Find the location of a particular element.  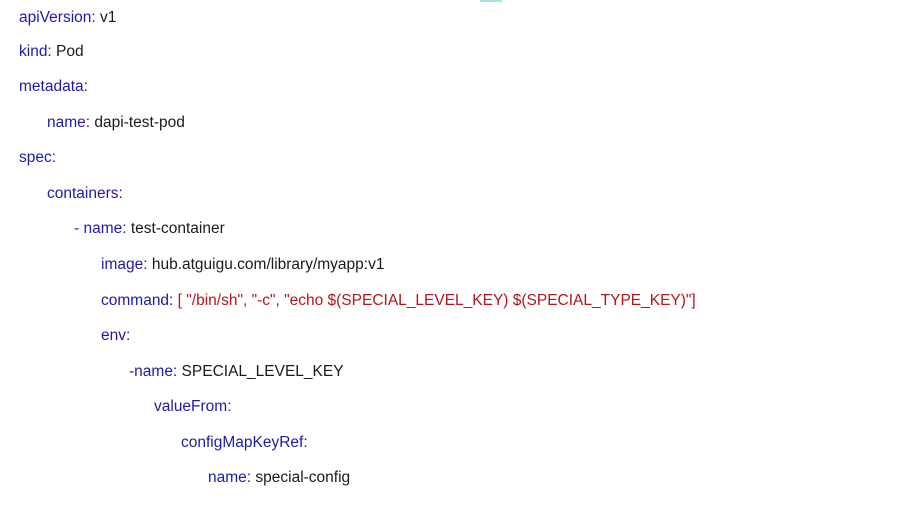

yaml-line-configmap-name: name: special-config is located at coordinates (279, 478).